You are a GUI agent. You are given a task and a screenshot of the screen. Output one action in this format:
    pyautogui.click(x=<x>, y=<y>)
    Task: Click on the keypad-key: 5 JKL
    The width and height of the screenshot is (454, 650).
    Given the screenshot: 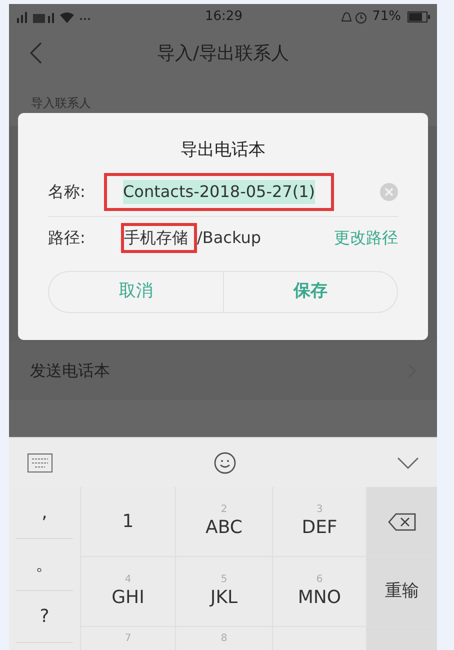 What is the action you would take?
    pyautogui.click(x=223, y=592)
    